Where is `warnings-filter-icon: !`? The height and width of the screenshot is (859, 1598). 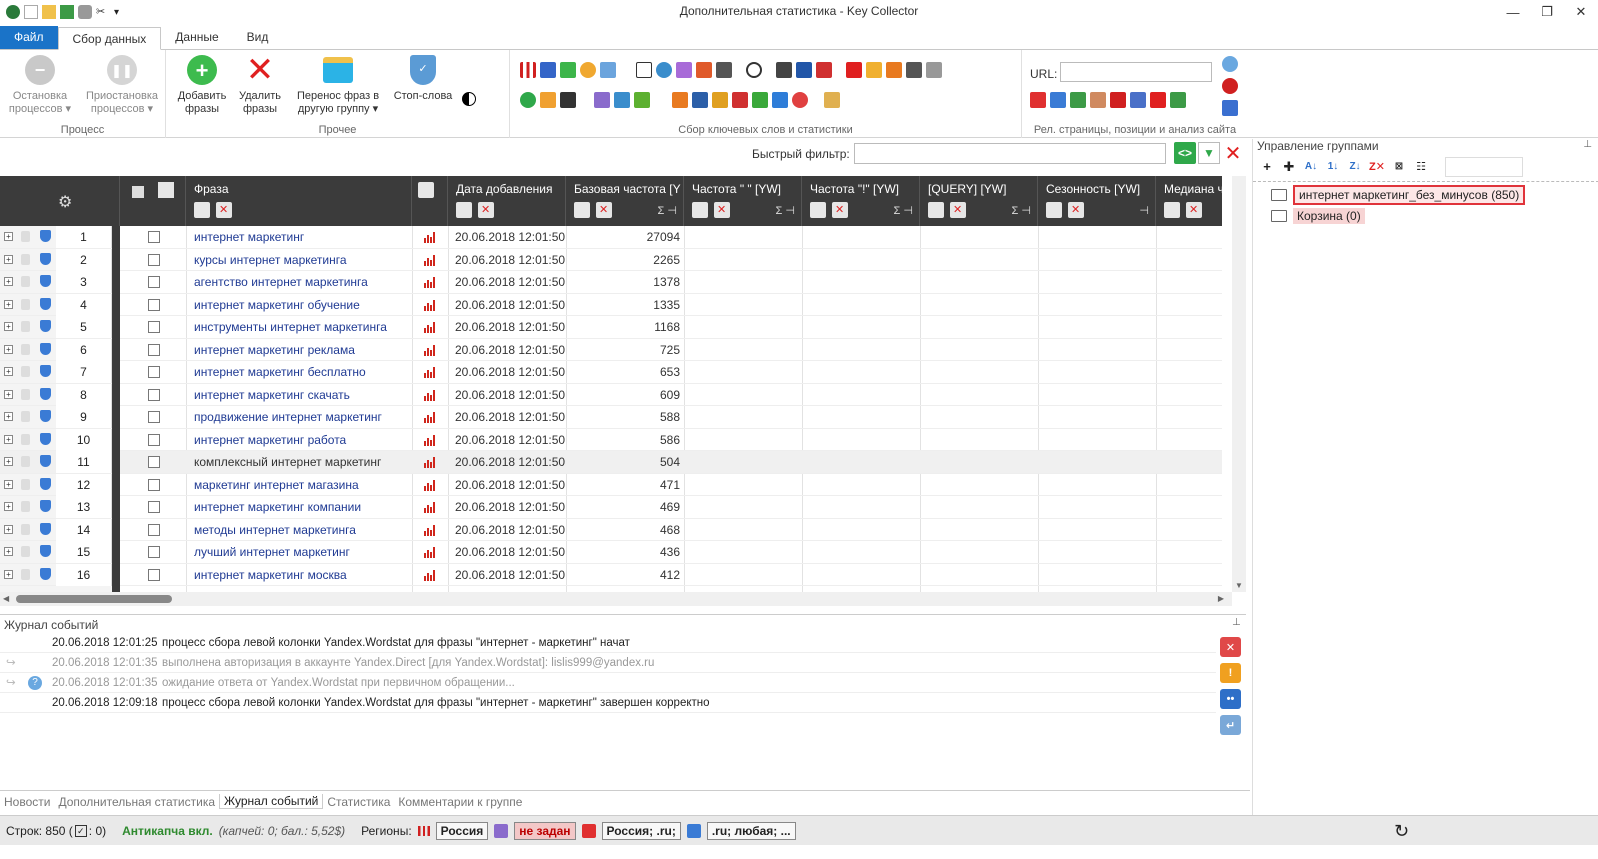
warnings-filter-icon: ! is located at coordinates (1230, 673).